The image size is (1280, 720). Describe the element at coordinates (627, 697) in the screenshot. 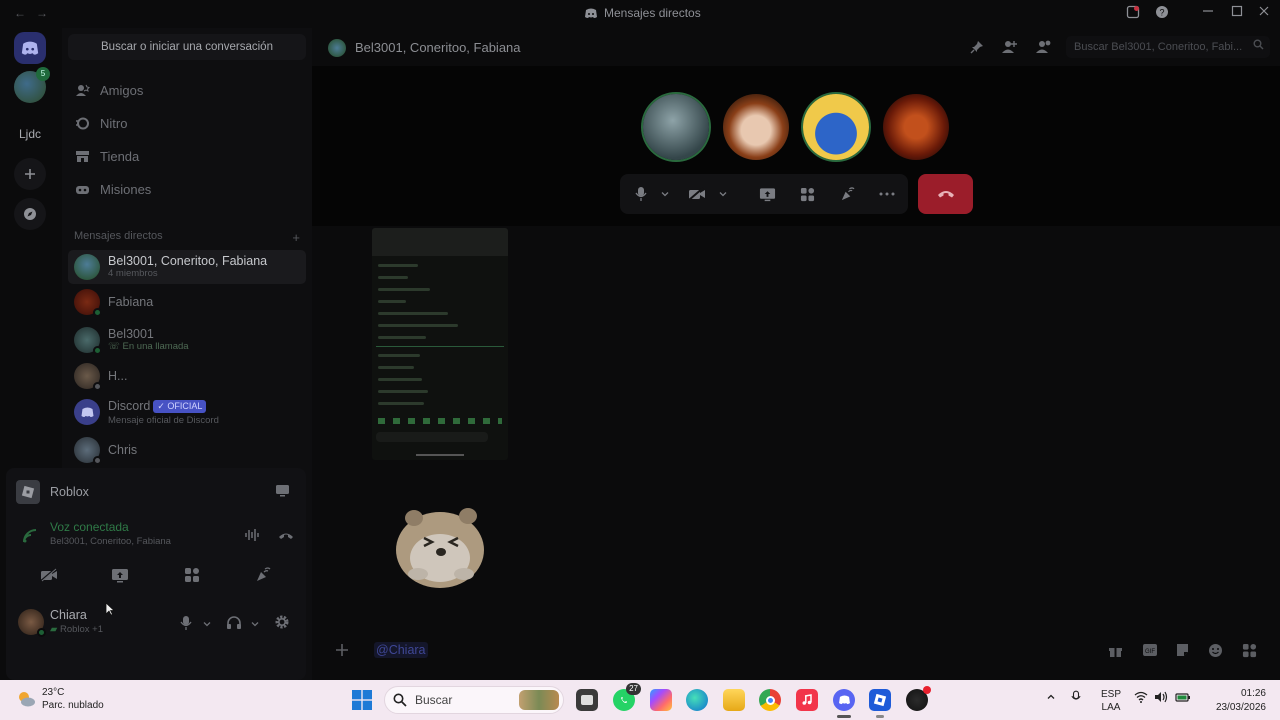

I see `taskbar-app-whatsapp: 27` at that location.